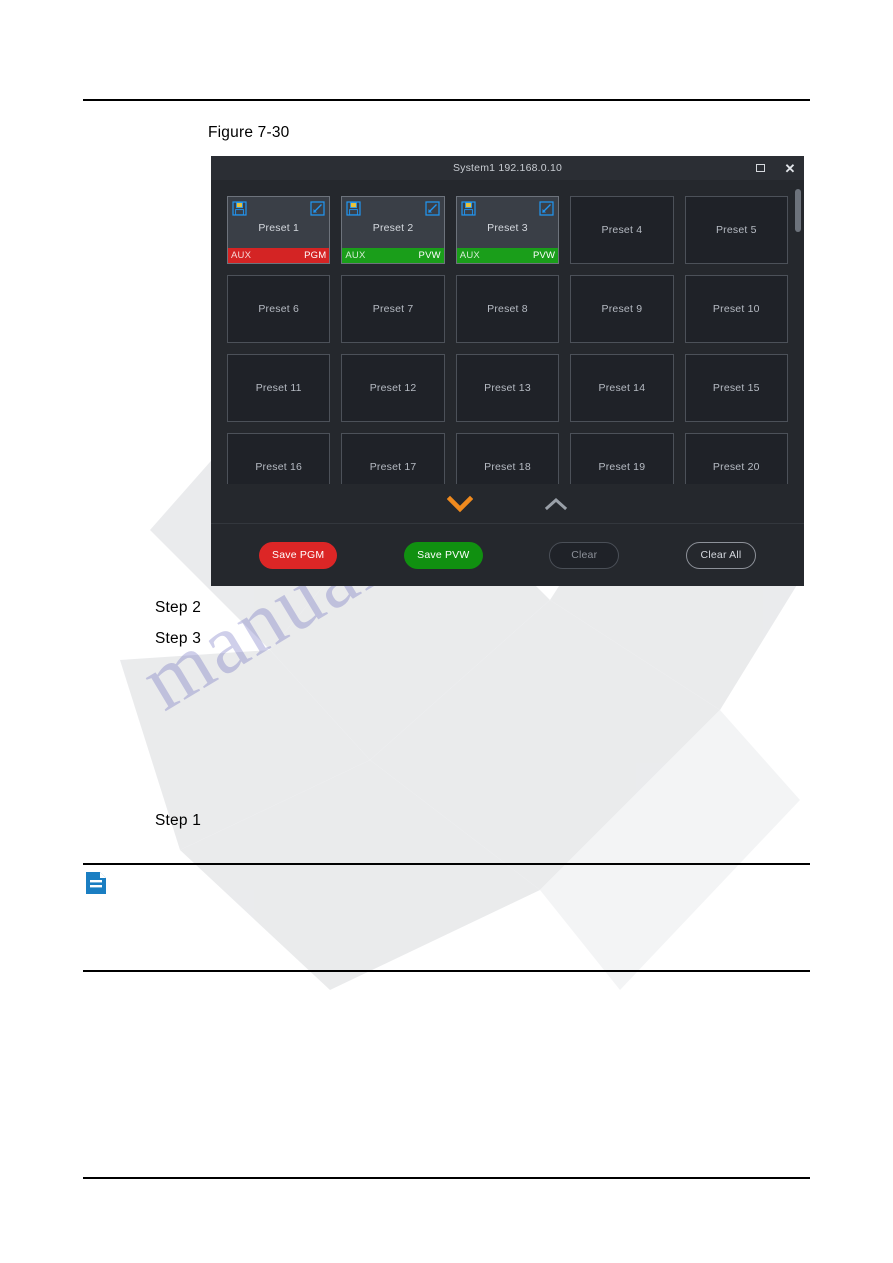 The width and height of the screenshot is (893, 1263). I want to click on window-controls: ✕, so click(775, 168).